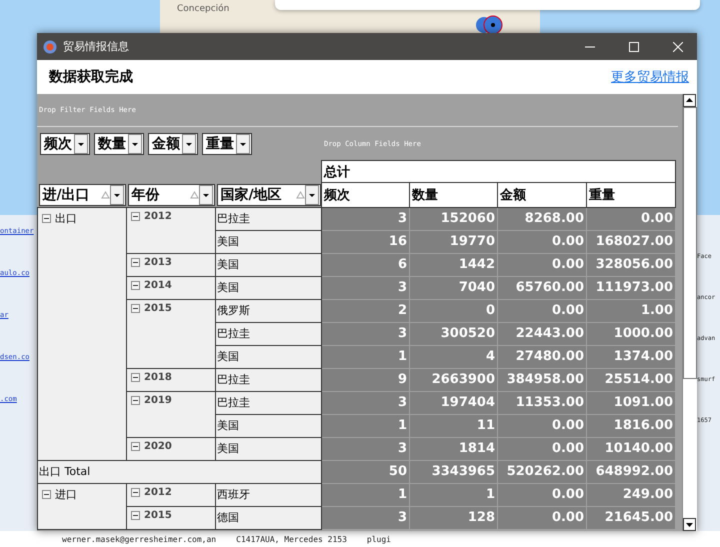  I want to click on country-cell: 俄罗斯, so click(269, 310).